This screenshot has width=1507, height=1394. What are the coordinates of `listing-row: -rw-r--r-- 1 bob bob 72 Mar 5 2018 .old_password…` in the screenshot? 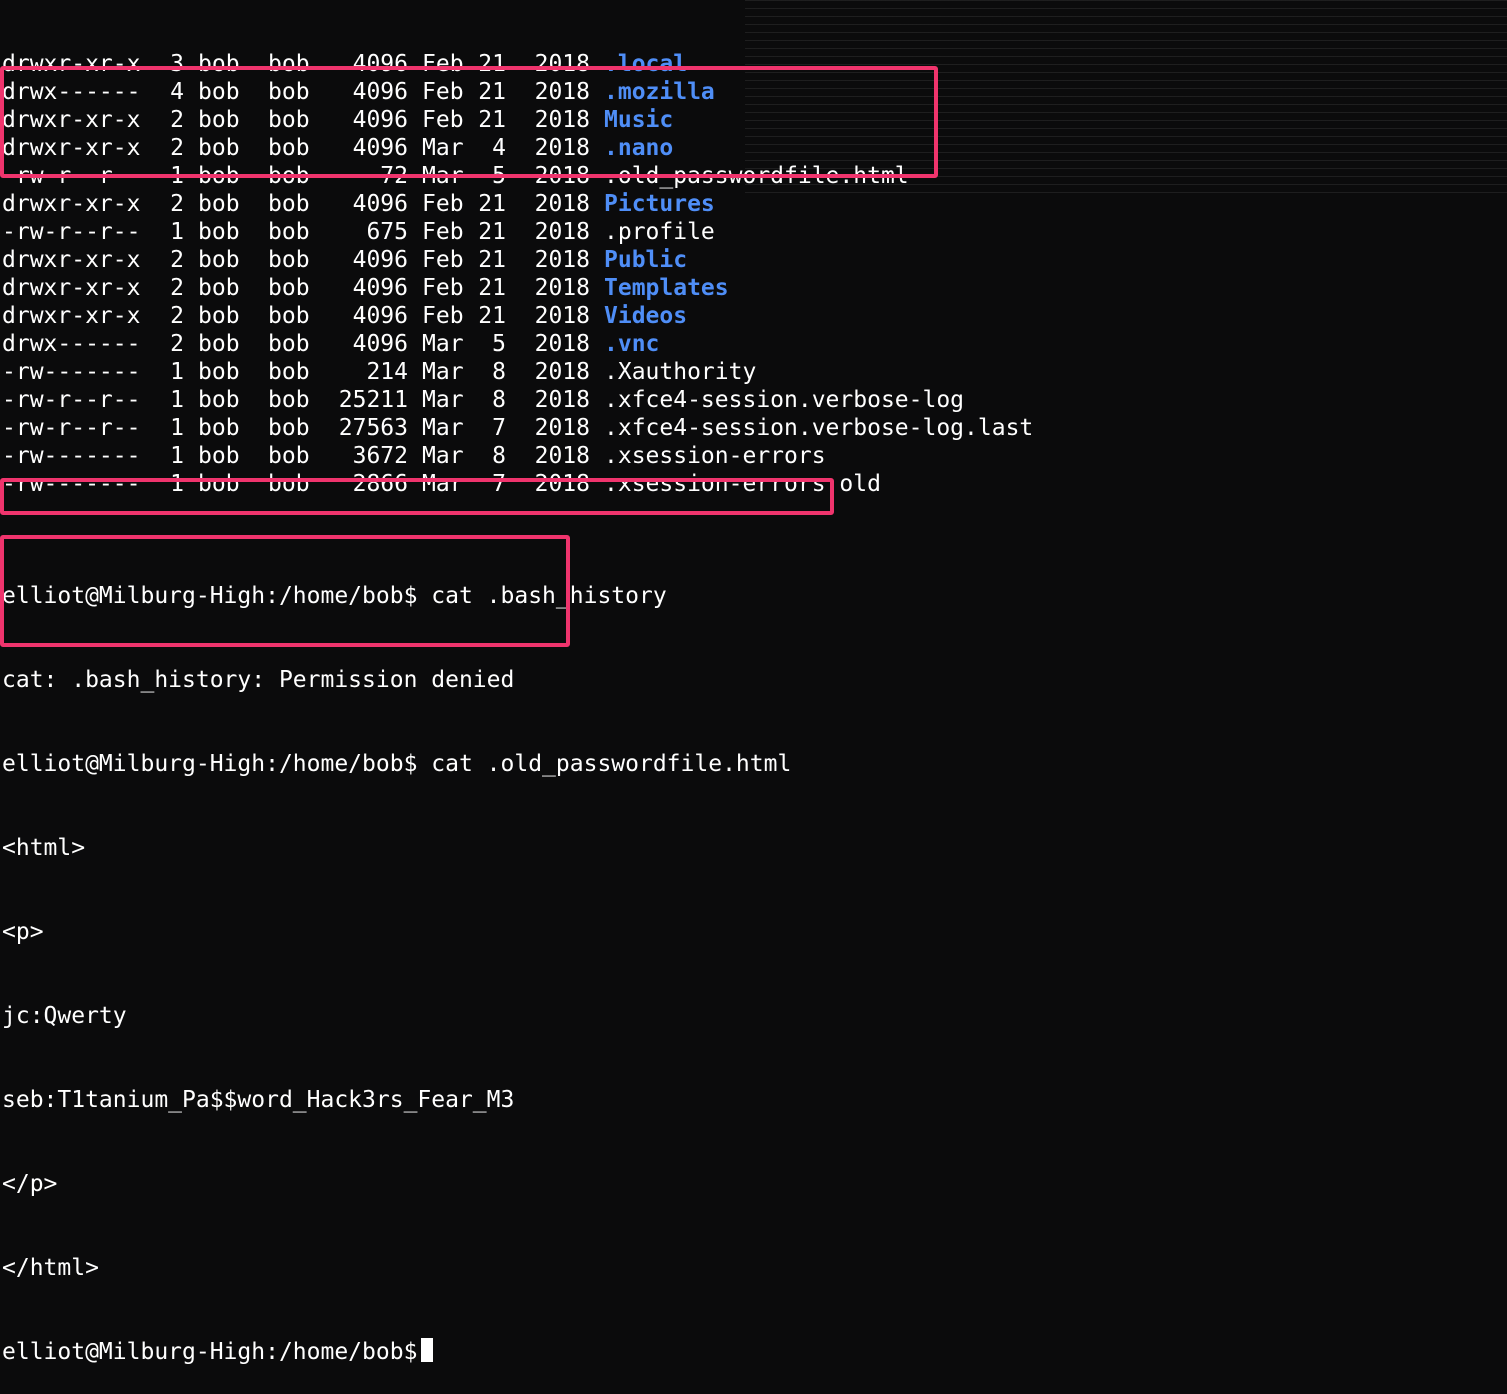 It's located at (753, 176).